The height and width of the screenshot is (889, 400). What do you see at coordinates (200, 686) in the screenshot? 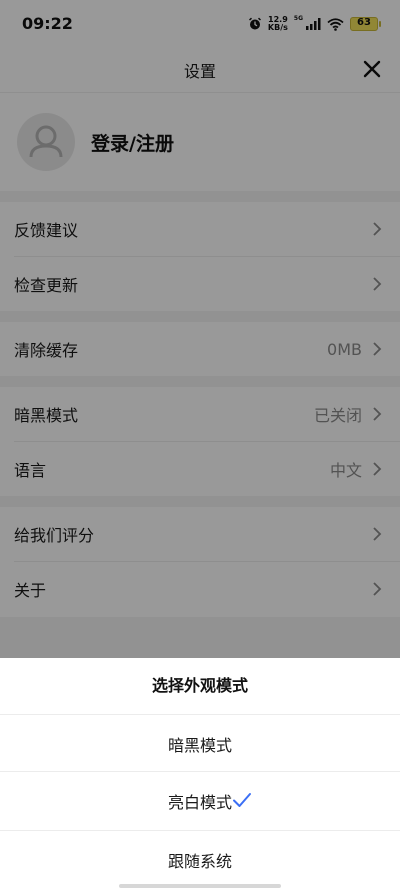
I see `sheet-title: 选择外观模式` at bounding box center [200, 686].